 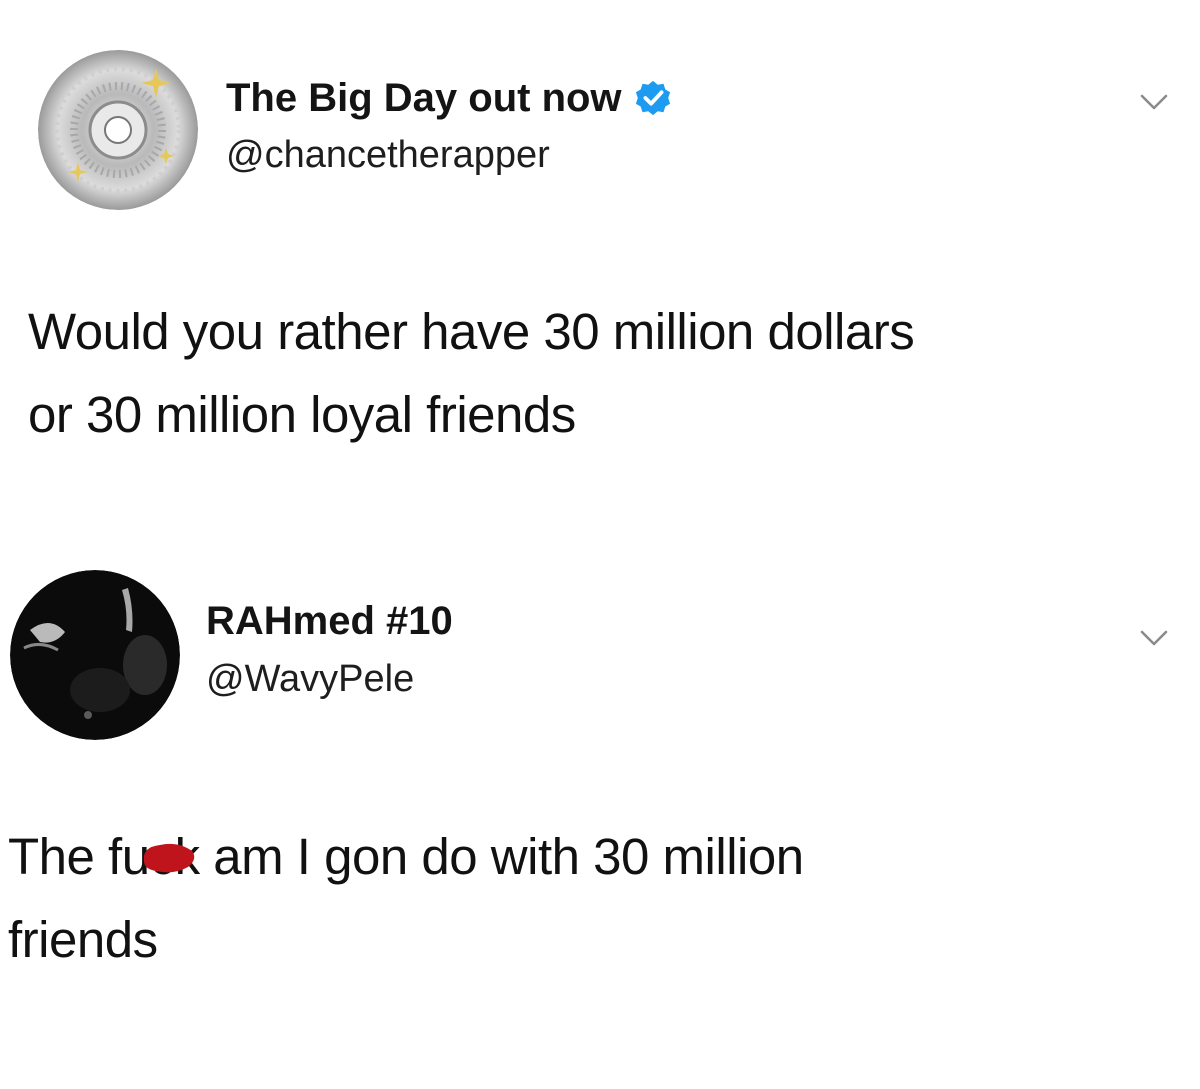 What do you see at coordinates (471, 331) in the screenshot?
I see `tweet-text-line: Would you rather have 30 million dollars` at bounding box center [471, 331].